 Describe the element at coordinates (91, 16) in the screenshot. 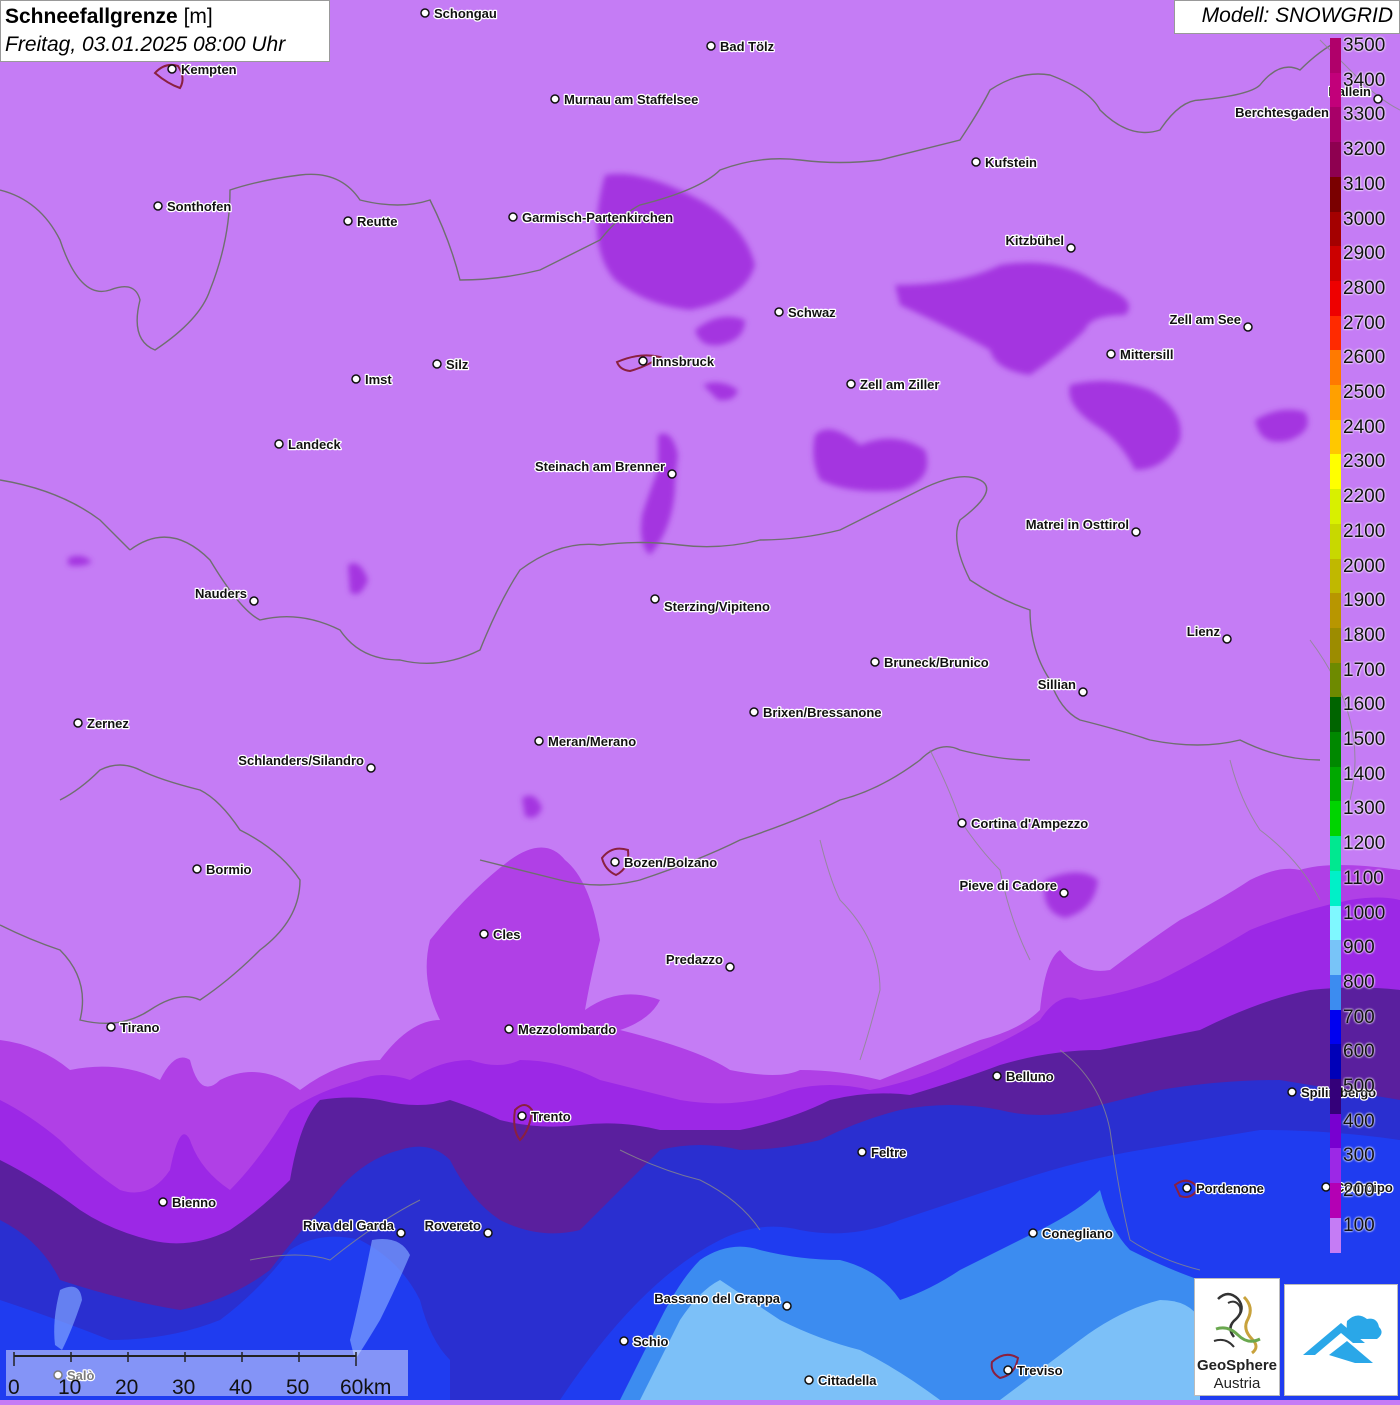

I see `title-bold: Schneefallgrenze` at that location.